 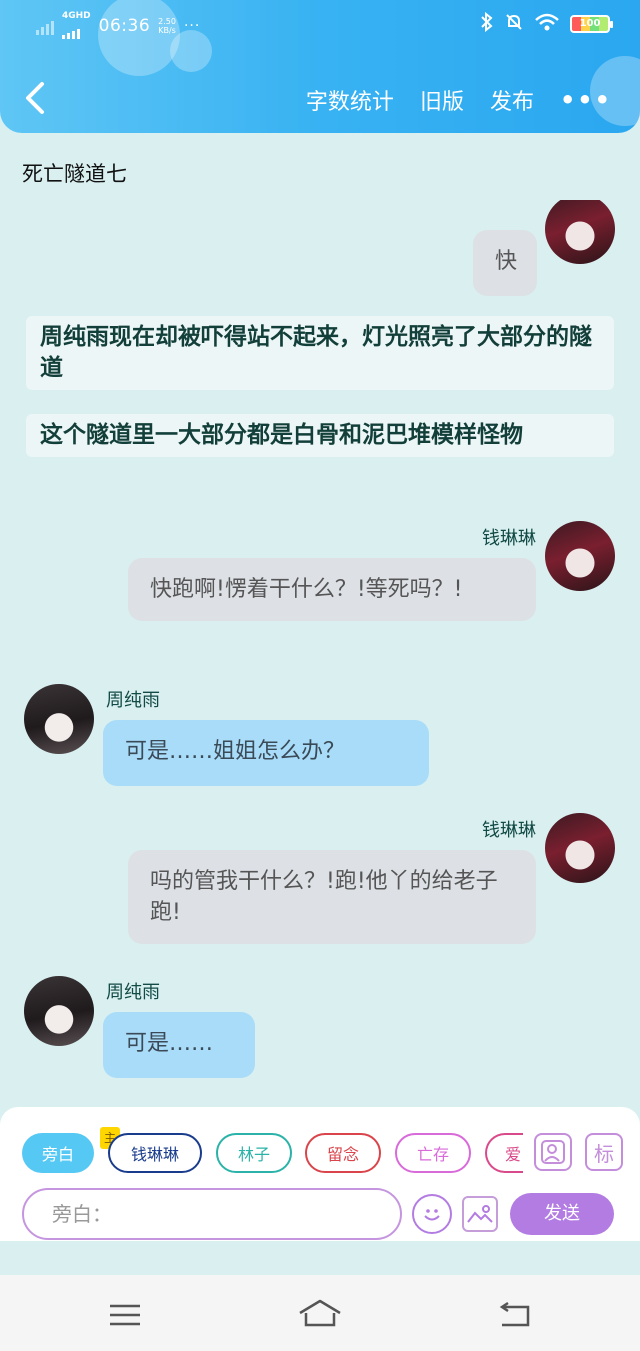 What do you see at coordinates (58, 1153) in the screenshot?
I see `role-chip-narrator: 旁白` at bounding box center [58, 1153].